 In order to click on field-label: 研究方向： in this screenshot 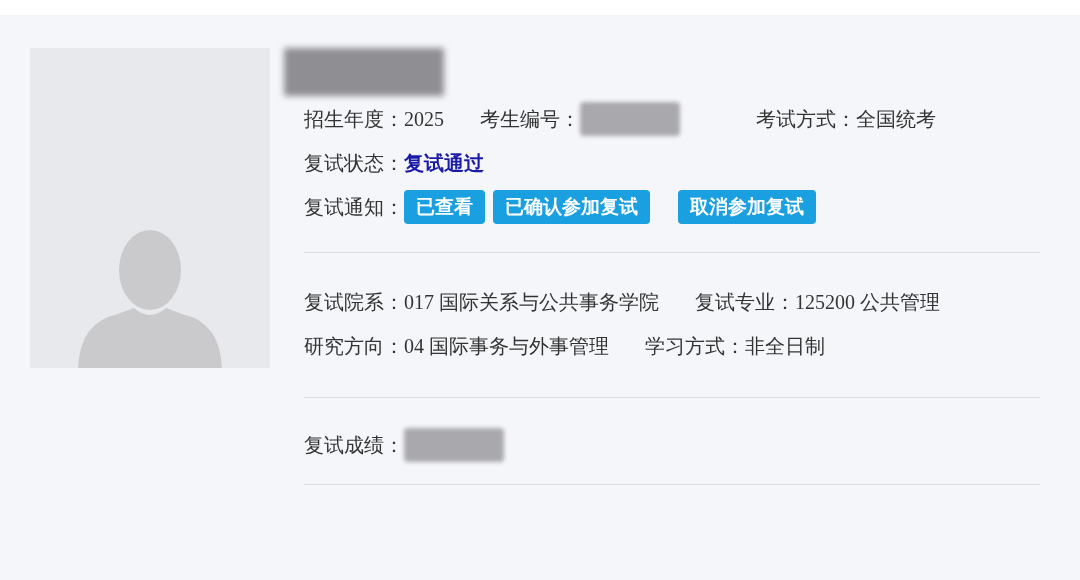, I will do `click(354, 346)`.